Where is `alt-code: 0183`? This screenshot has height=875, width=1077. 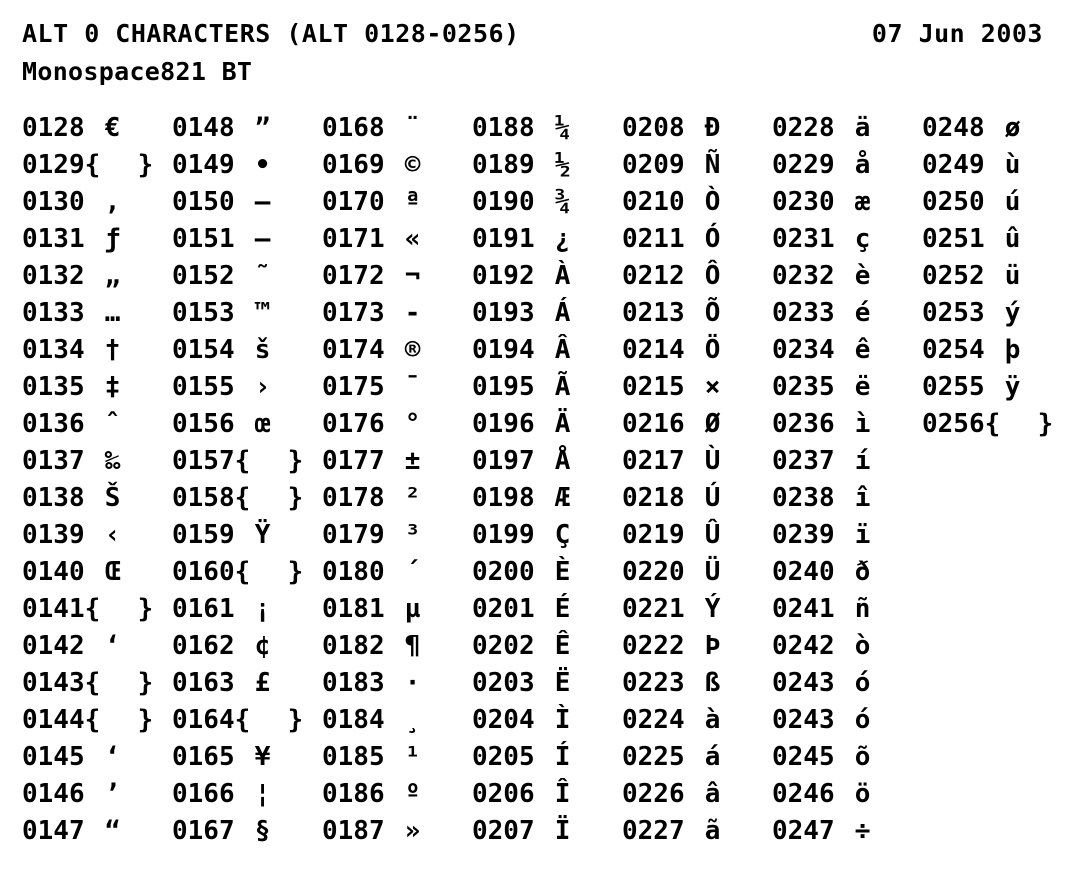
alt-code: 0183 is located at coordinates (353, 683).